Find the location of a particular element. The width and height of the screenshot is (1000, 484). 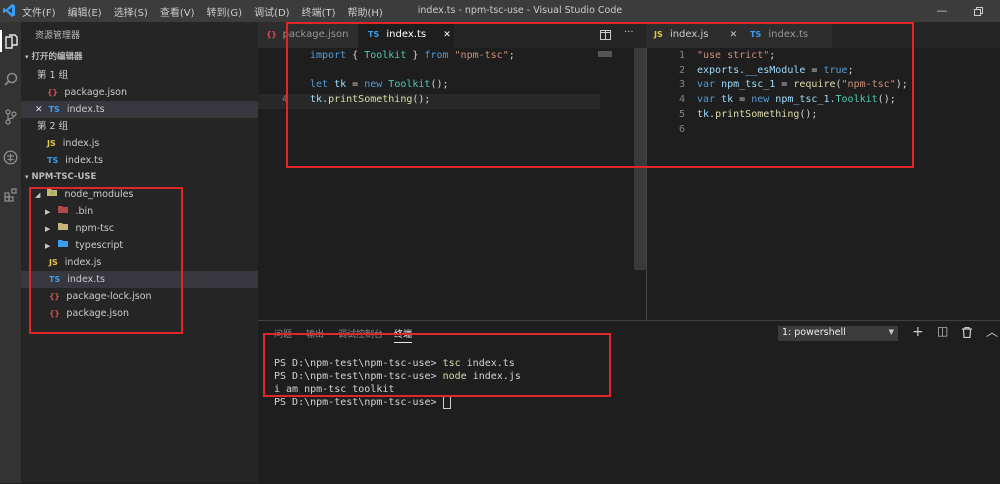

js-file-icon: JS is located at coordinates (51, 143).